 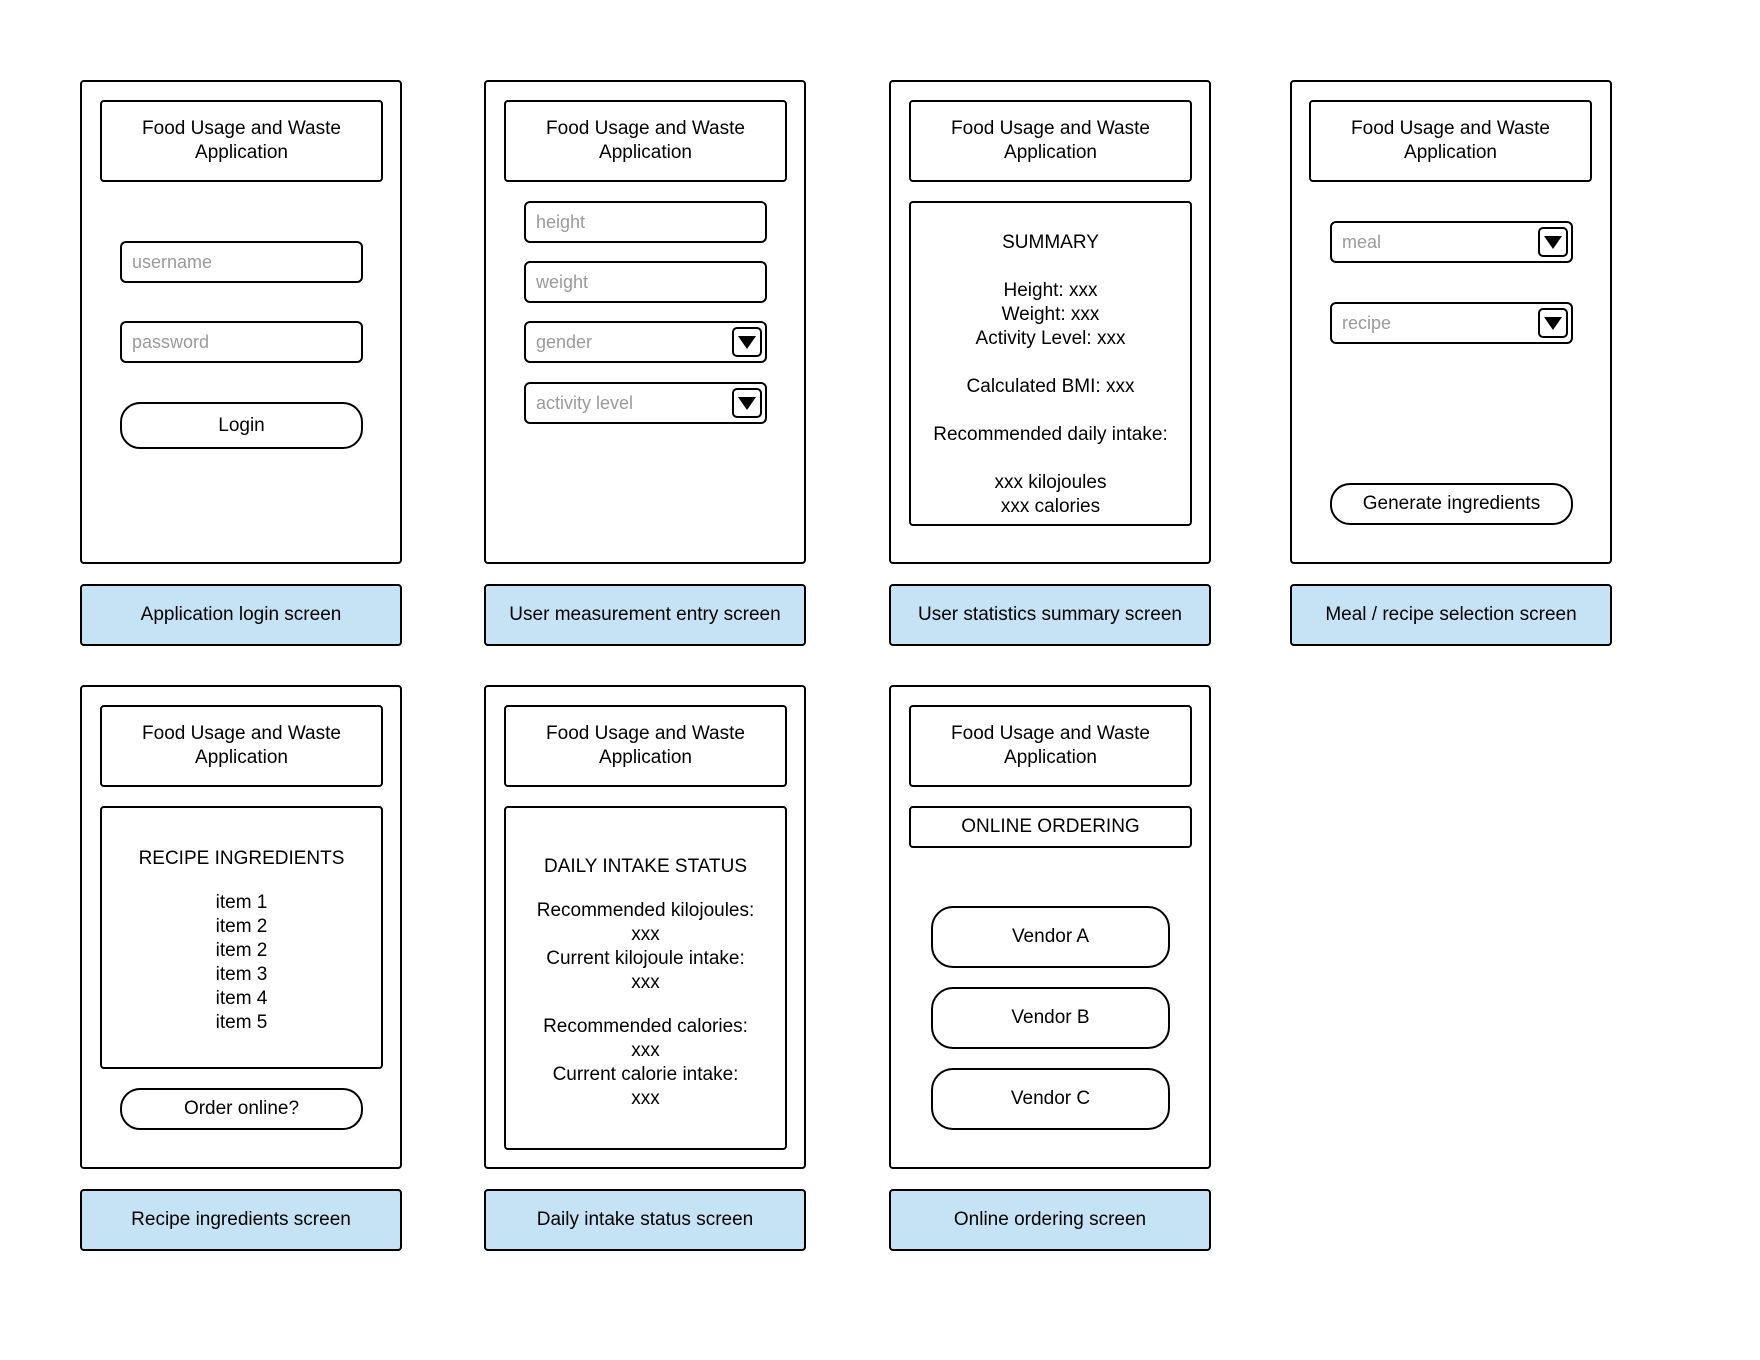 I want to click on caption-login-screen: Application login screen, so click(x=241, y=615).